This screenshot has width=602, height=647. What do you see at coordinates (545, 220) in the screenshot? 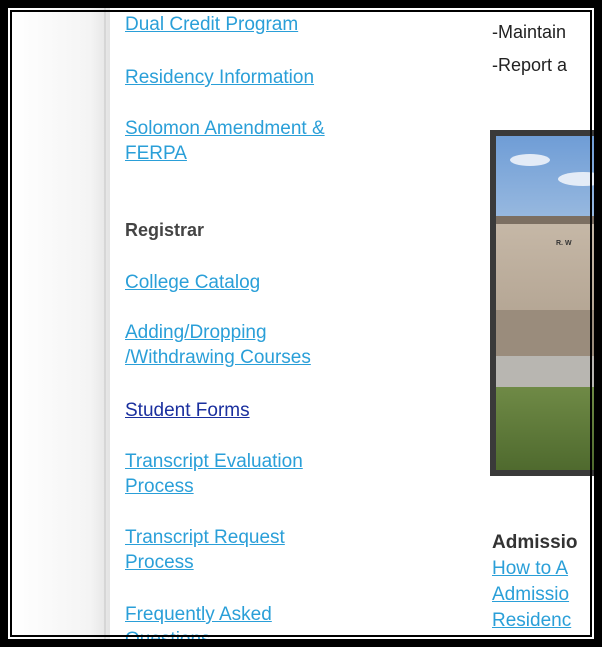
I see `photo-roofline` at bounding box center [545, 220].